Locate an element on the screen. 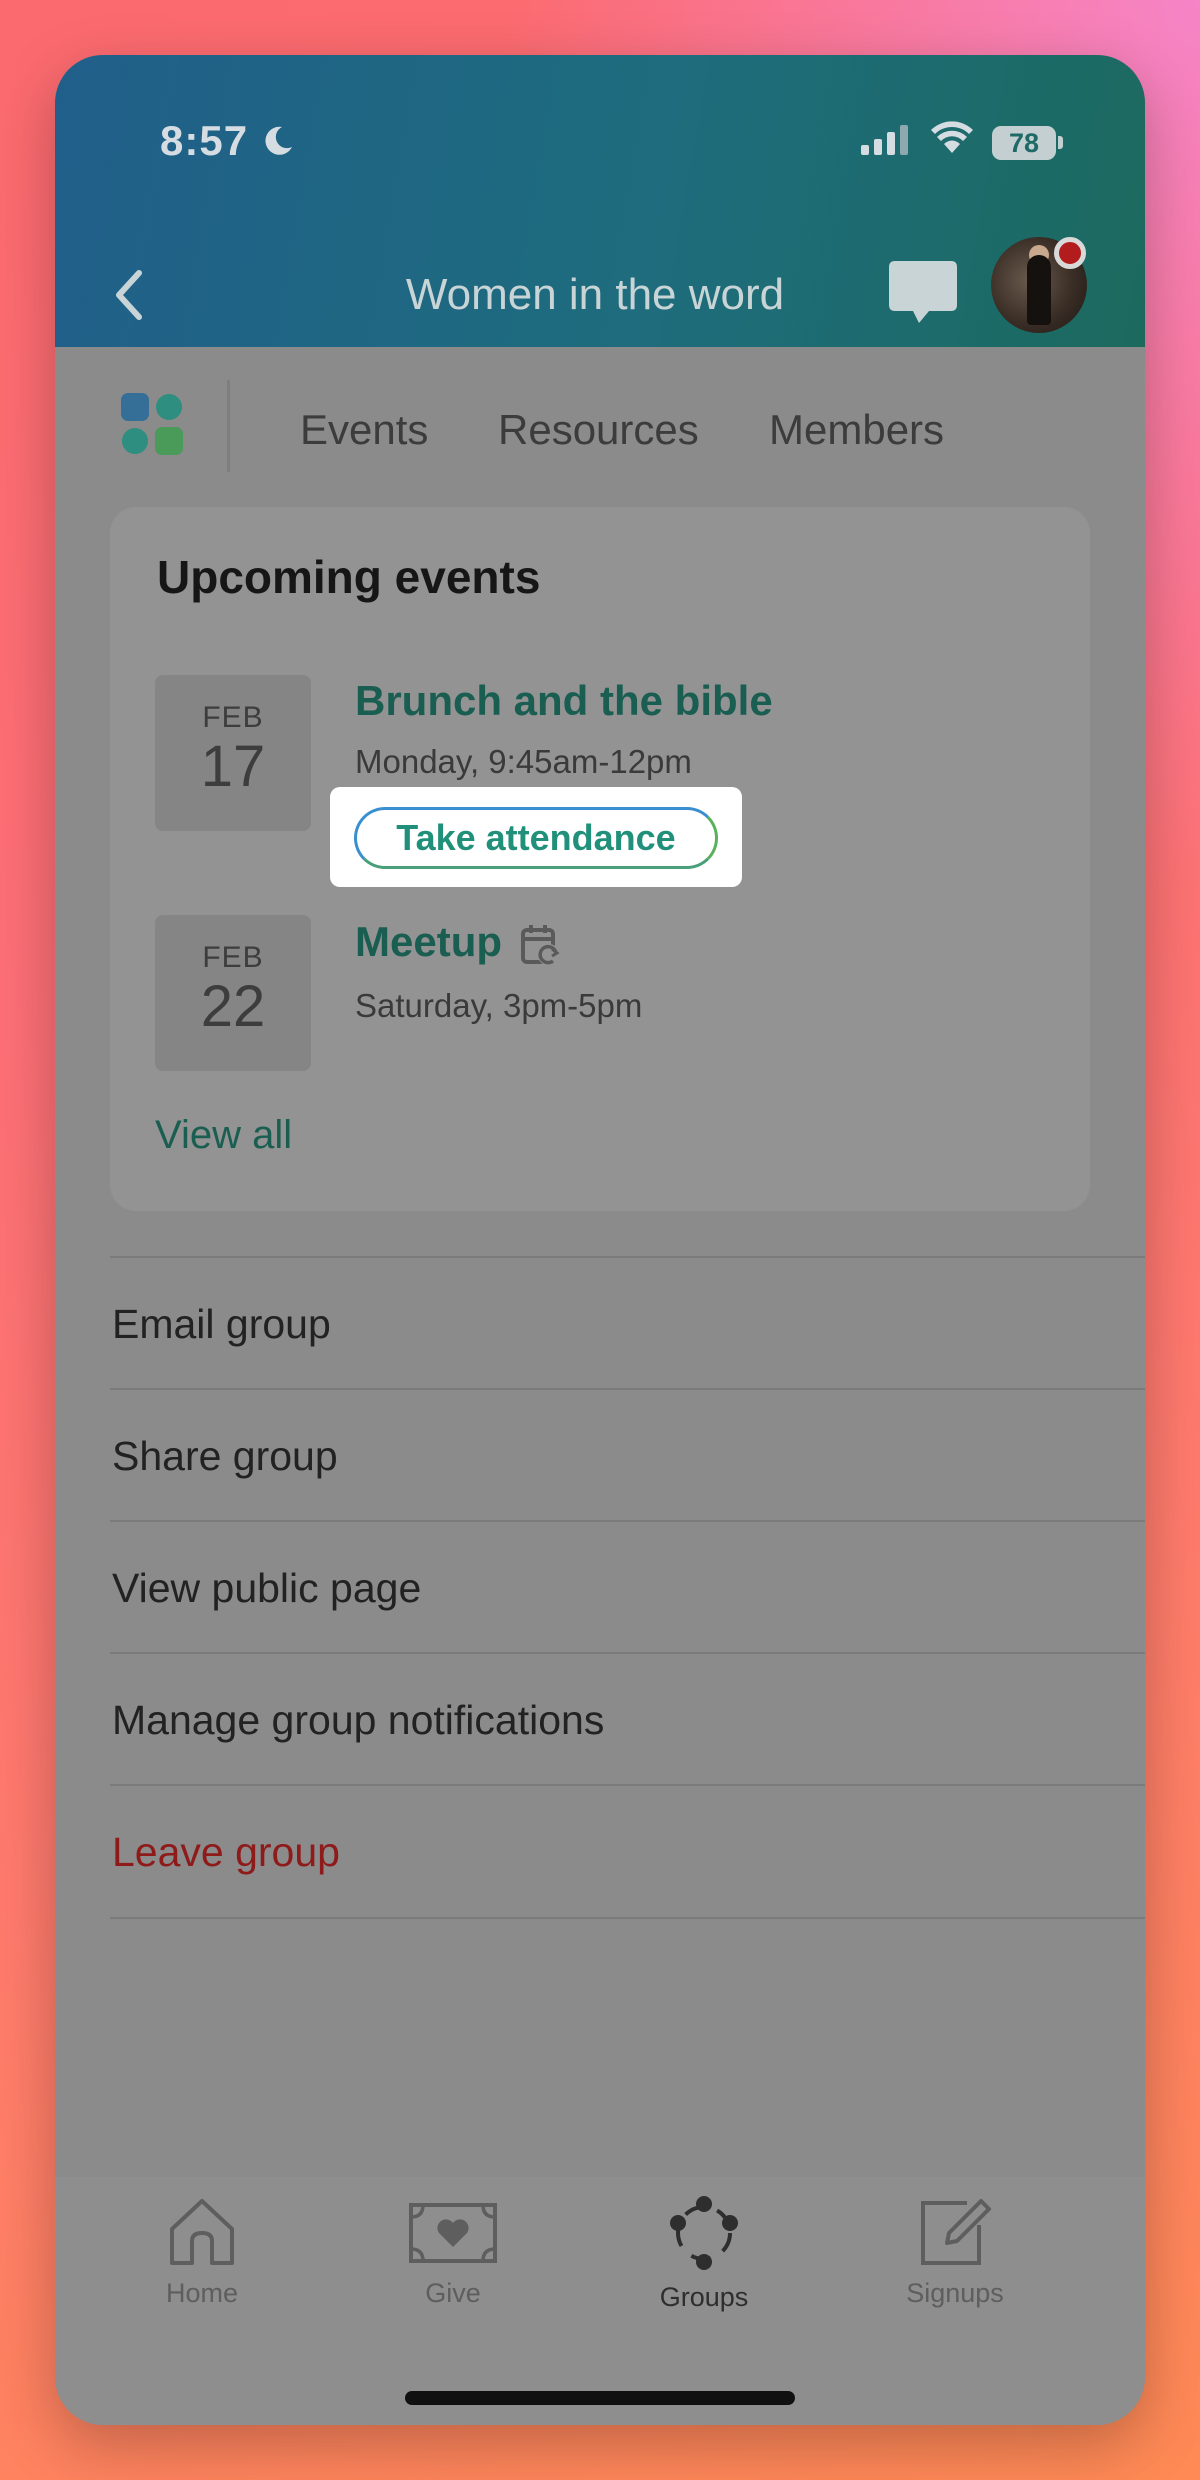 This screenshot has width=1200, height=2480. take-attendance-button: Take attendance is located at coordinates (536, 838).